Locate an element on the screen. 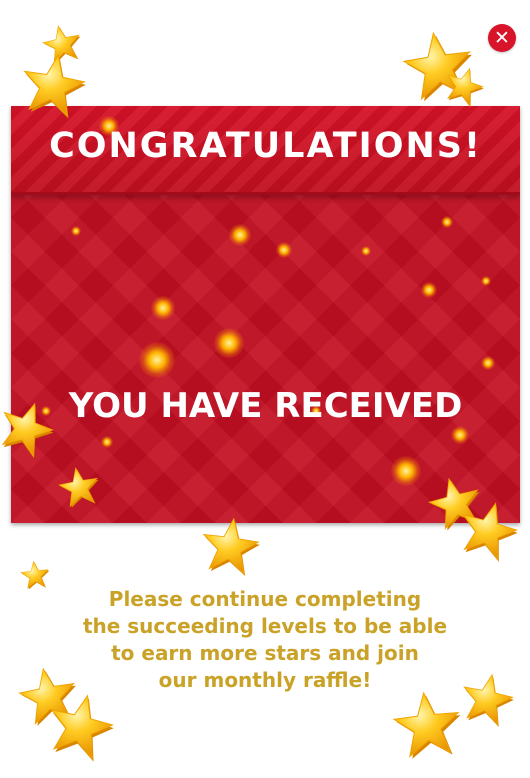 Image resolution: width=530 pixels, height=778 pixels. close-icon: ✕ is located at coordinates (502, 38).